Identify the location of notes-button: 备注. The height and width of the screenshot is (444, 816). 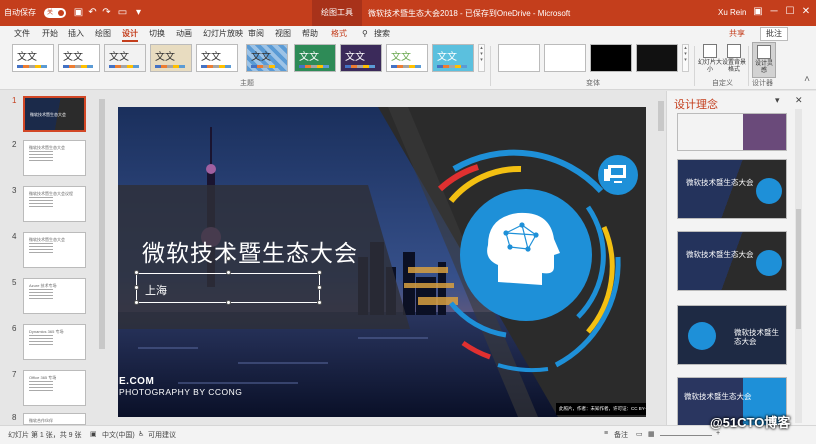
(621, 435).